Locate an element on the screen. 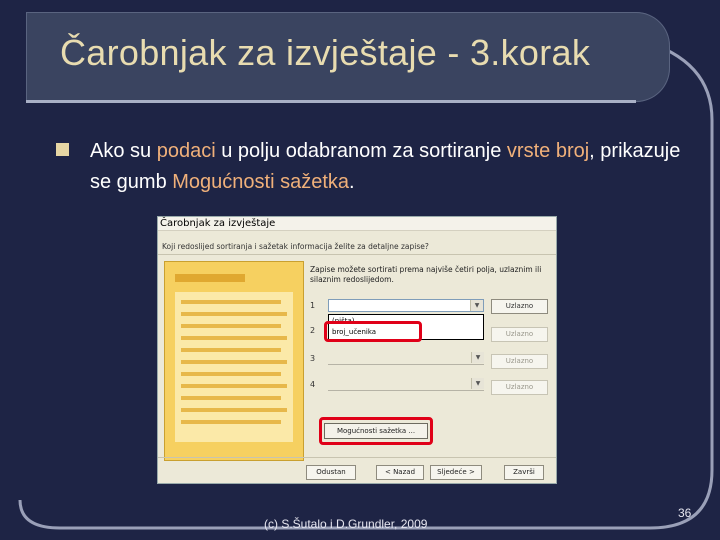  dialog-title: Čarobnjak za izvještaje is located at coordinates (218, 223).